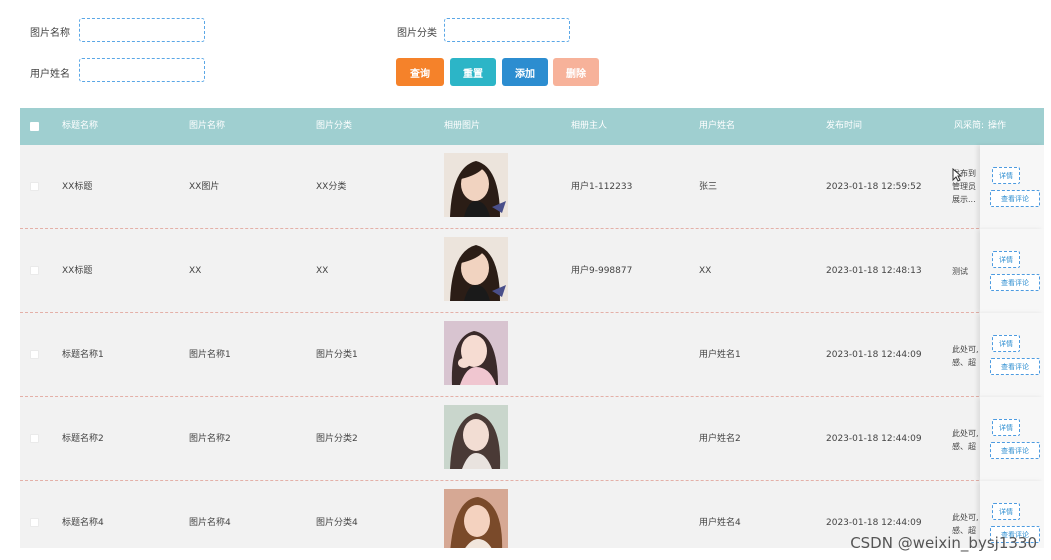 Image resolution: width=1051 pixels, height=560 pixels. Describe the element at coordinates (204, 187) in the screenshot. I see `cell-image-name: XX图片` at that location.